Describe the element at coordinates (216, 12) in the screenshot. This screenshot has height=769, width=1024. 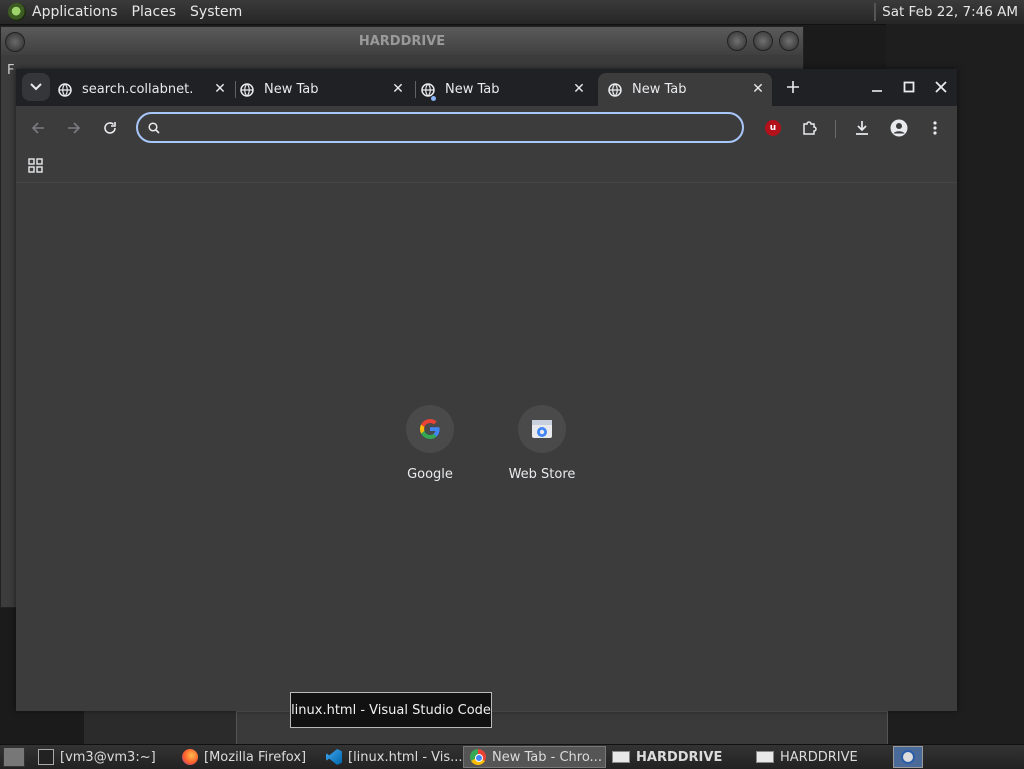
I see `system-menu: System` at that location.